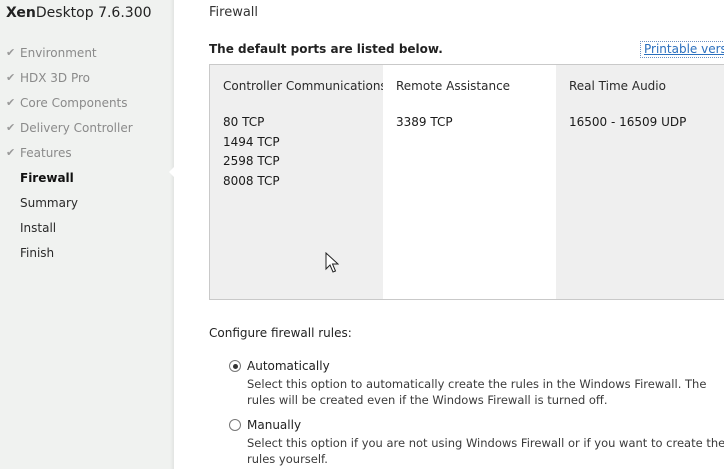 The image size is (724, 469). Describe the element at coordinates (251, 180) in the screenshot. I see `port-entry: 8008 TCP` at that location.